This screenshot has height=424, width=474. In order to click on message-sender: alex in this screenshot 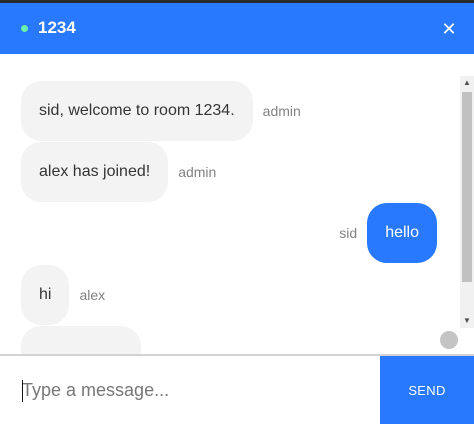, I will do `click(92, 295)`.